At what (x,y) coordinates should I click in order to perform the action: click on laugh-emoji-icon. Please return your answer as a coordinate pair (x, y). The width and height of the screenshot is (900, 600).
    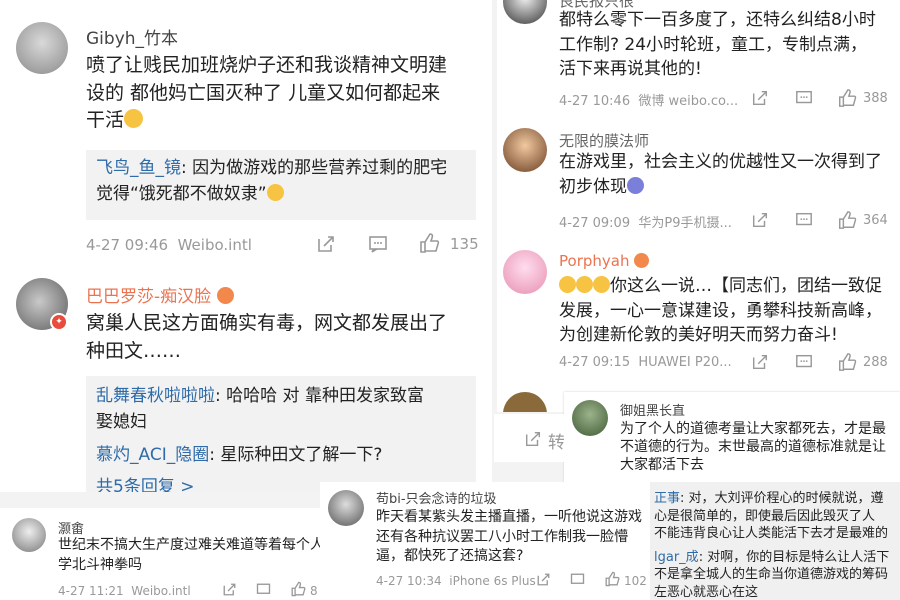
    Looking at the image, I should click on (134, 119).